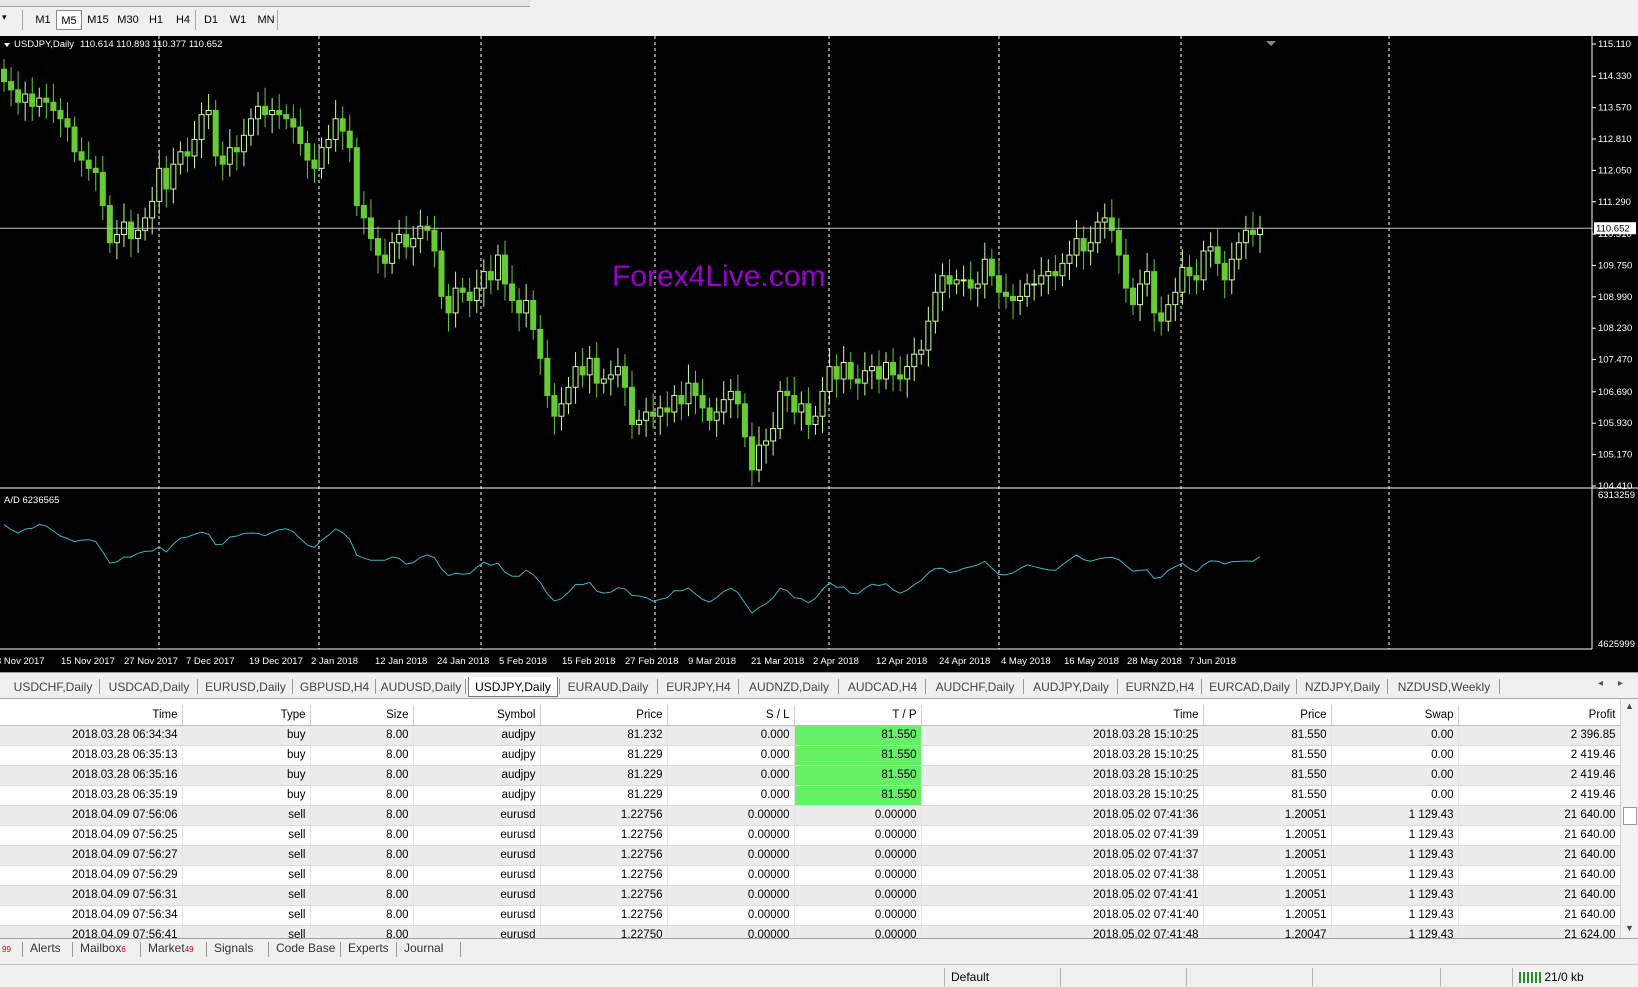  Describe the element at coordinates (1071, 687) in the screenshot. I see `chart-tab-audjpy-daily: AUDJPY,Daily` at that location.